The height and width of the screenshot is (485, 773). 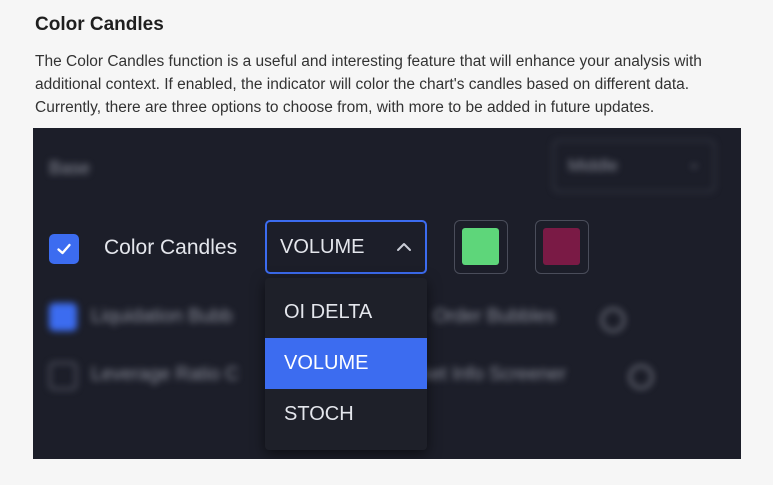 I want to click on base-label: Base, so click(x=70, y=168).